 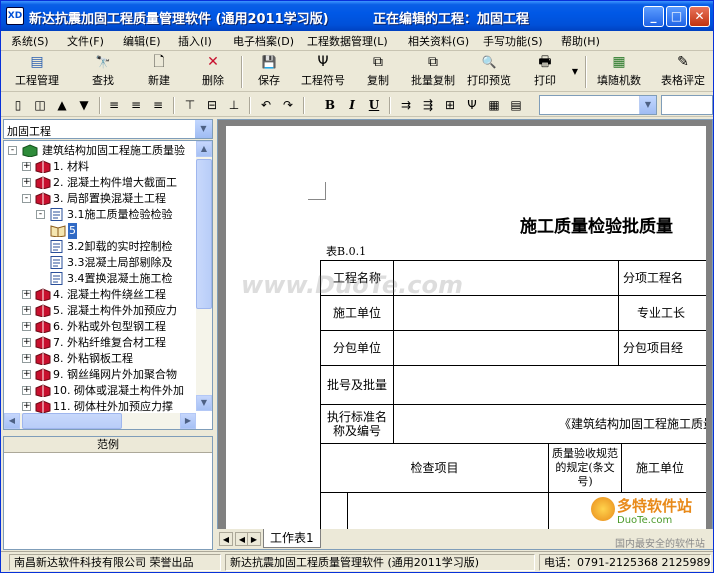 I want to click on close-button: ✕, so click(x=699, y=16).